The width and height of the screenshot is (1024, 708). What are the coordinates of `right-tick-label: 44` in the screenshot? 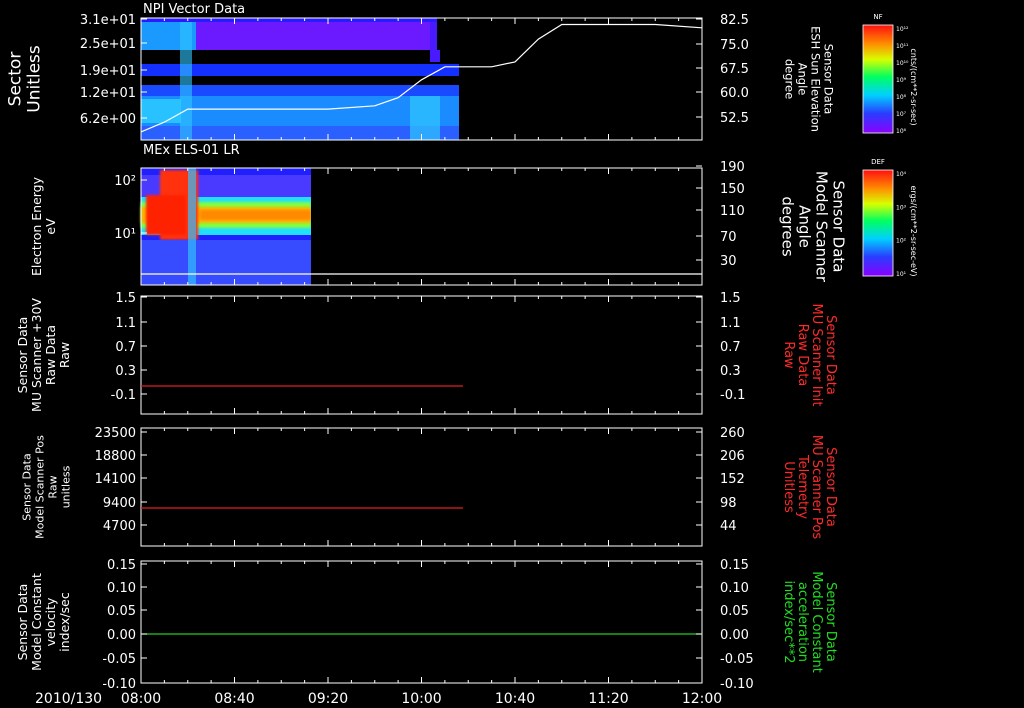 It's located at (728, 526).